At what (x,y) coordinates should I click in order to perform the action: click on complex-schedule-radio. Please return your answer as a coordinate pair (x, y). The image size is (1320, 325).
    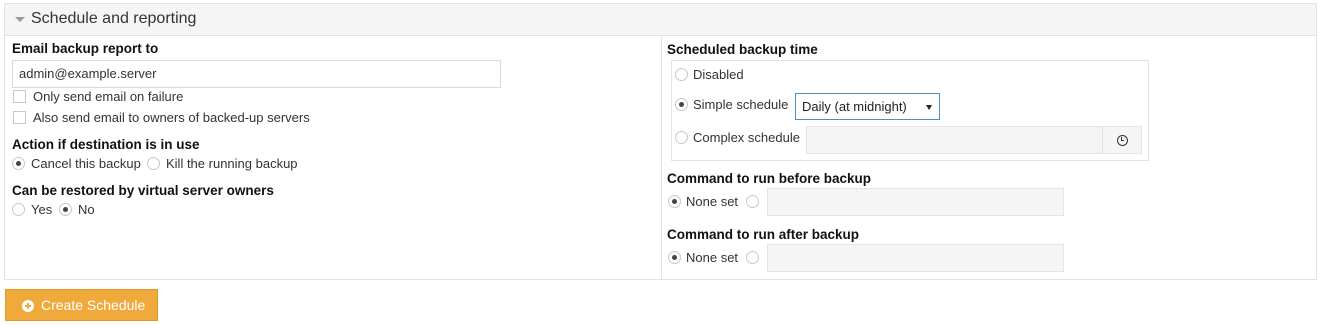
    Looking at the image, I should click on (681, 137).